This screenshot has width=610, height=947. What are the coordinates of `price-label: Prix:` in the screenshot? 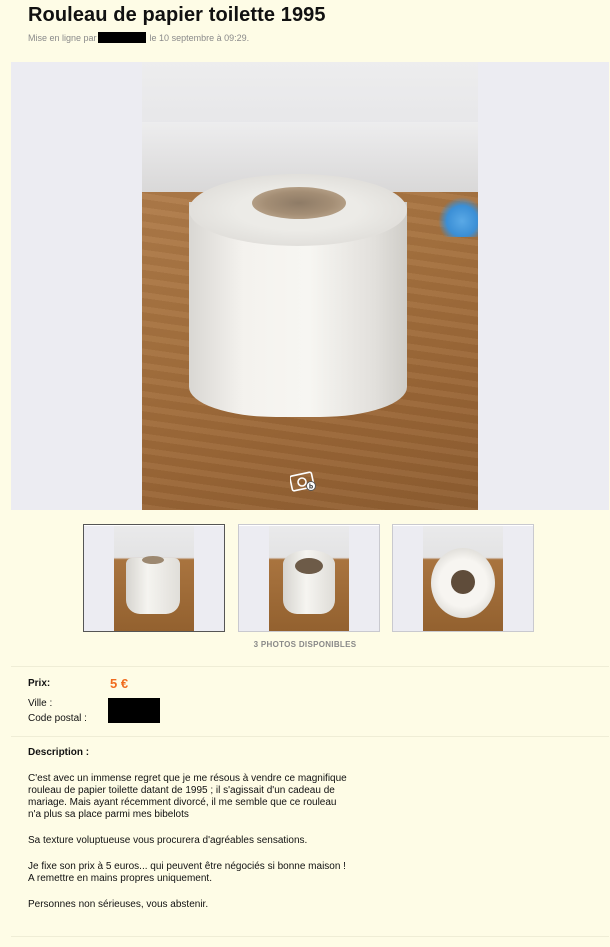 It's located at (39, 683).